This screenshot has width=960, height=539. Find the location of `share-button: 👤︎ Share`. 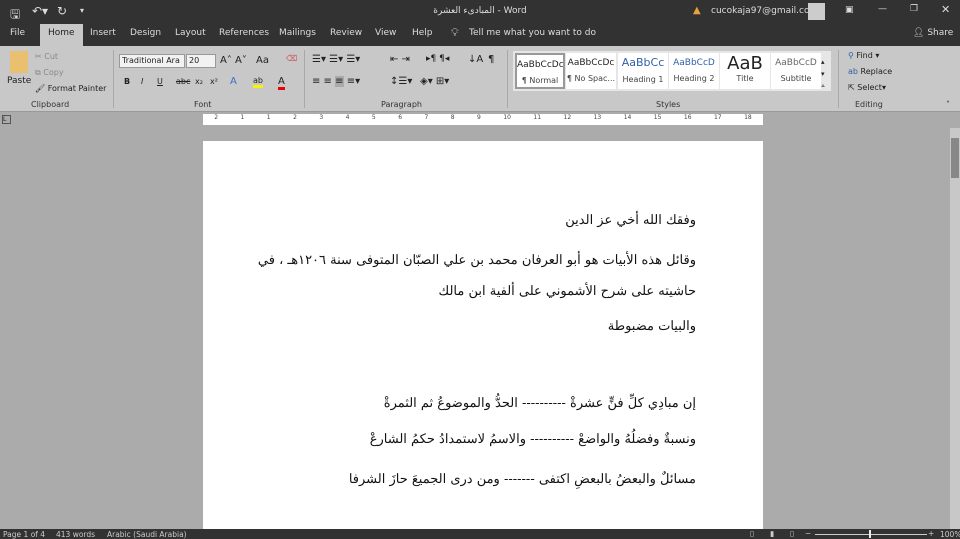

share-button: 👤︎ Share is located at coordinates (933, 33).